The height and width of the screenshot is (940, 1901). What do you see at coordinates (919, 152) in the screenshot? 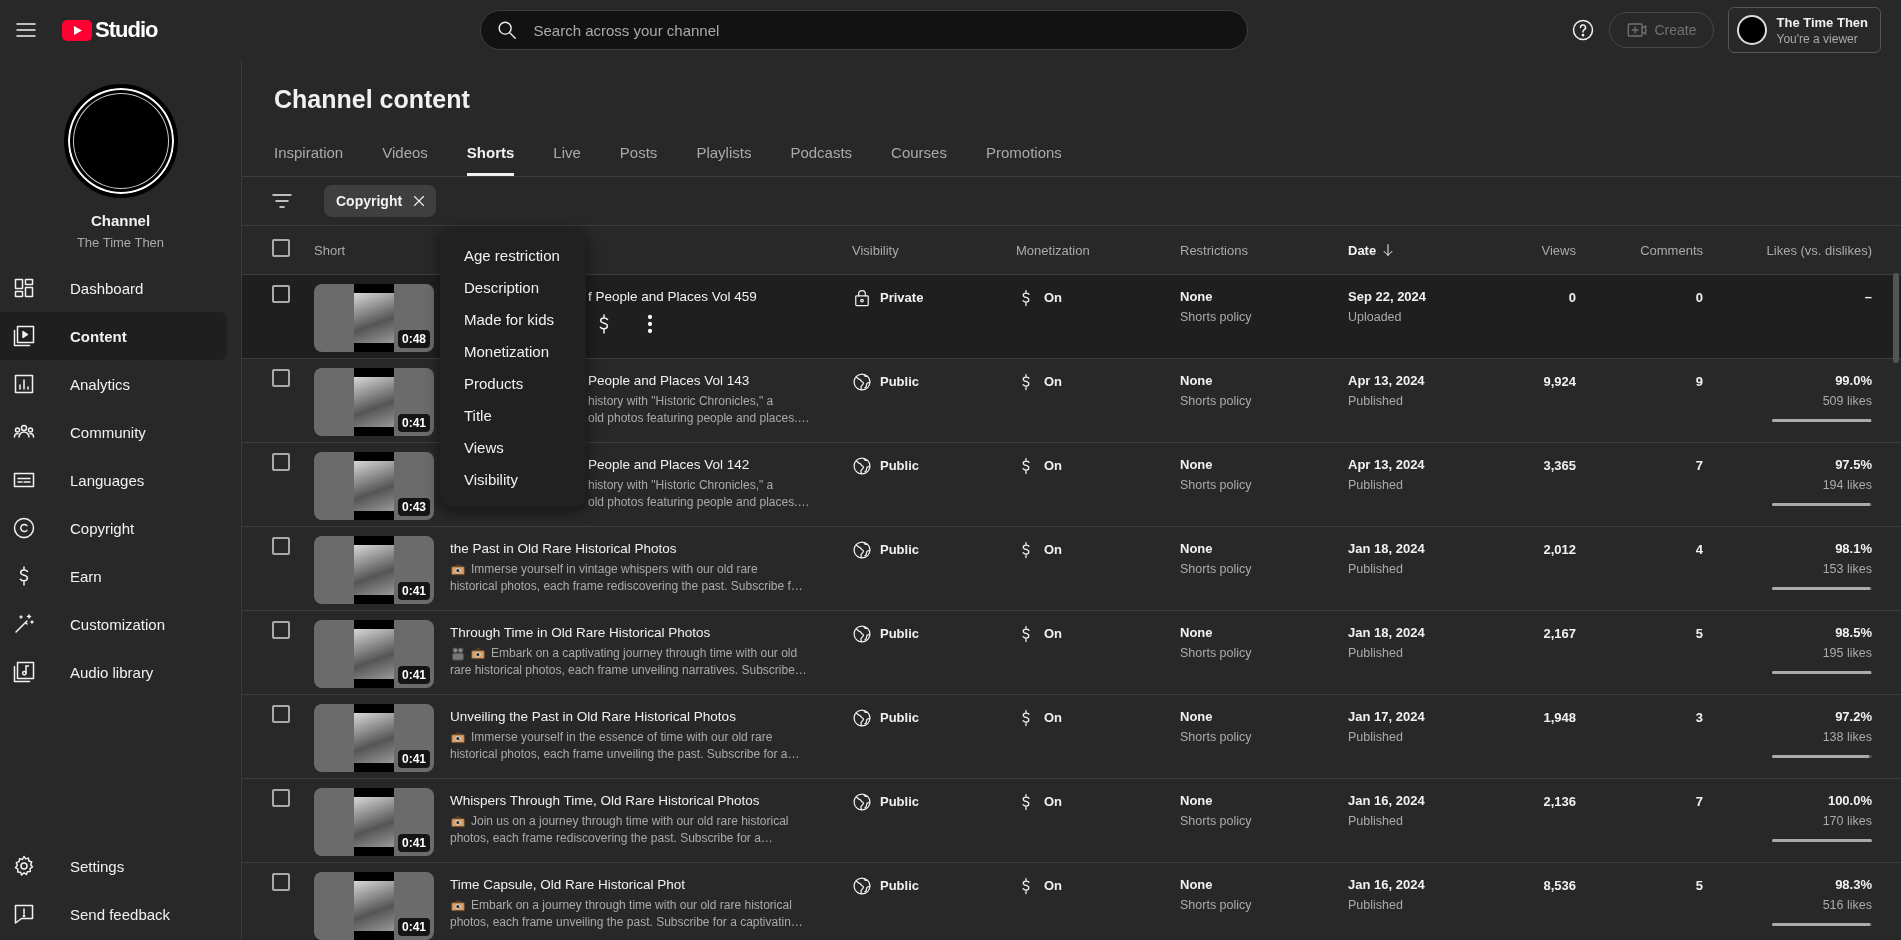
I see `tab: Courses` at bounding box center [919, 152].